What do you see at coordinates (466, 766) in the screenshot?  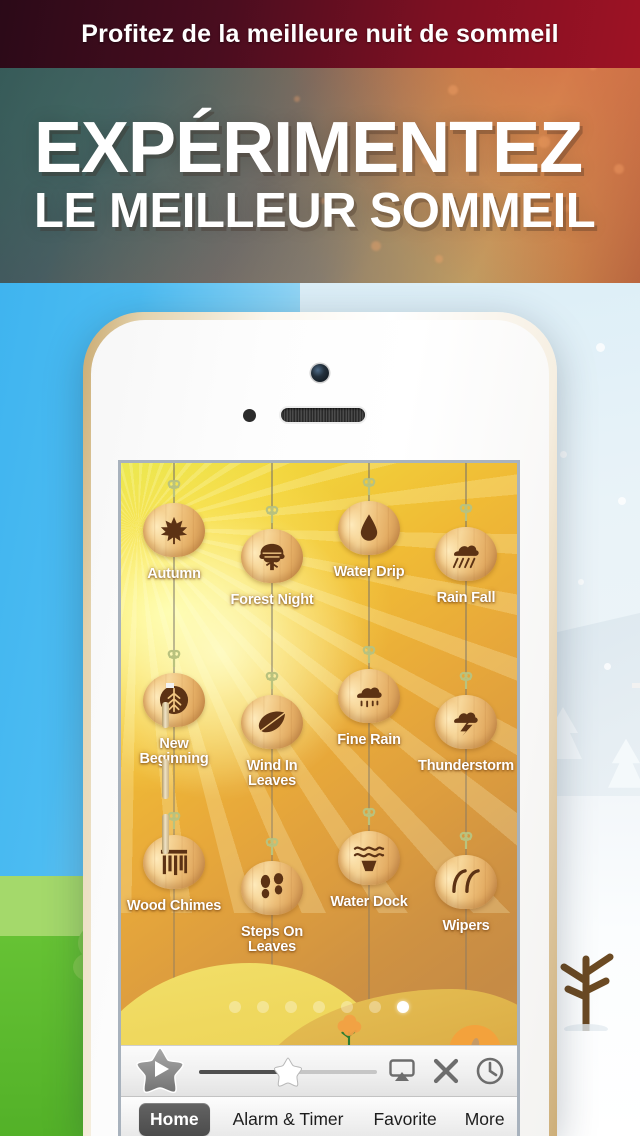 I see `sound-label: Thunderstorm` at bounding box center [466, 766].